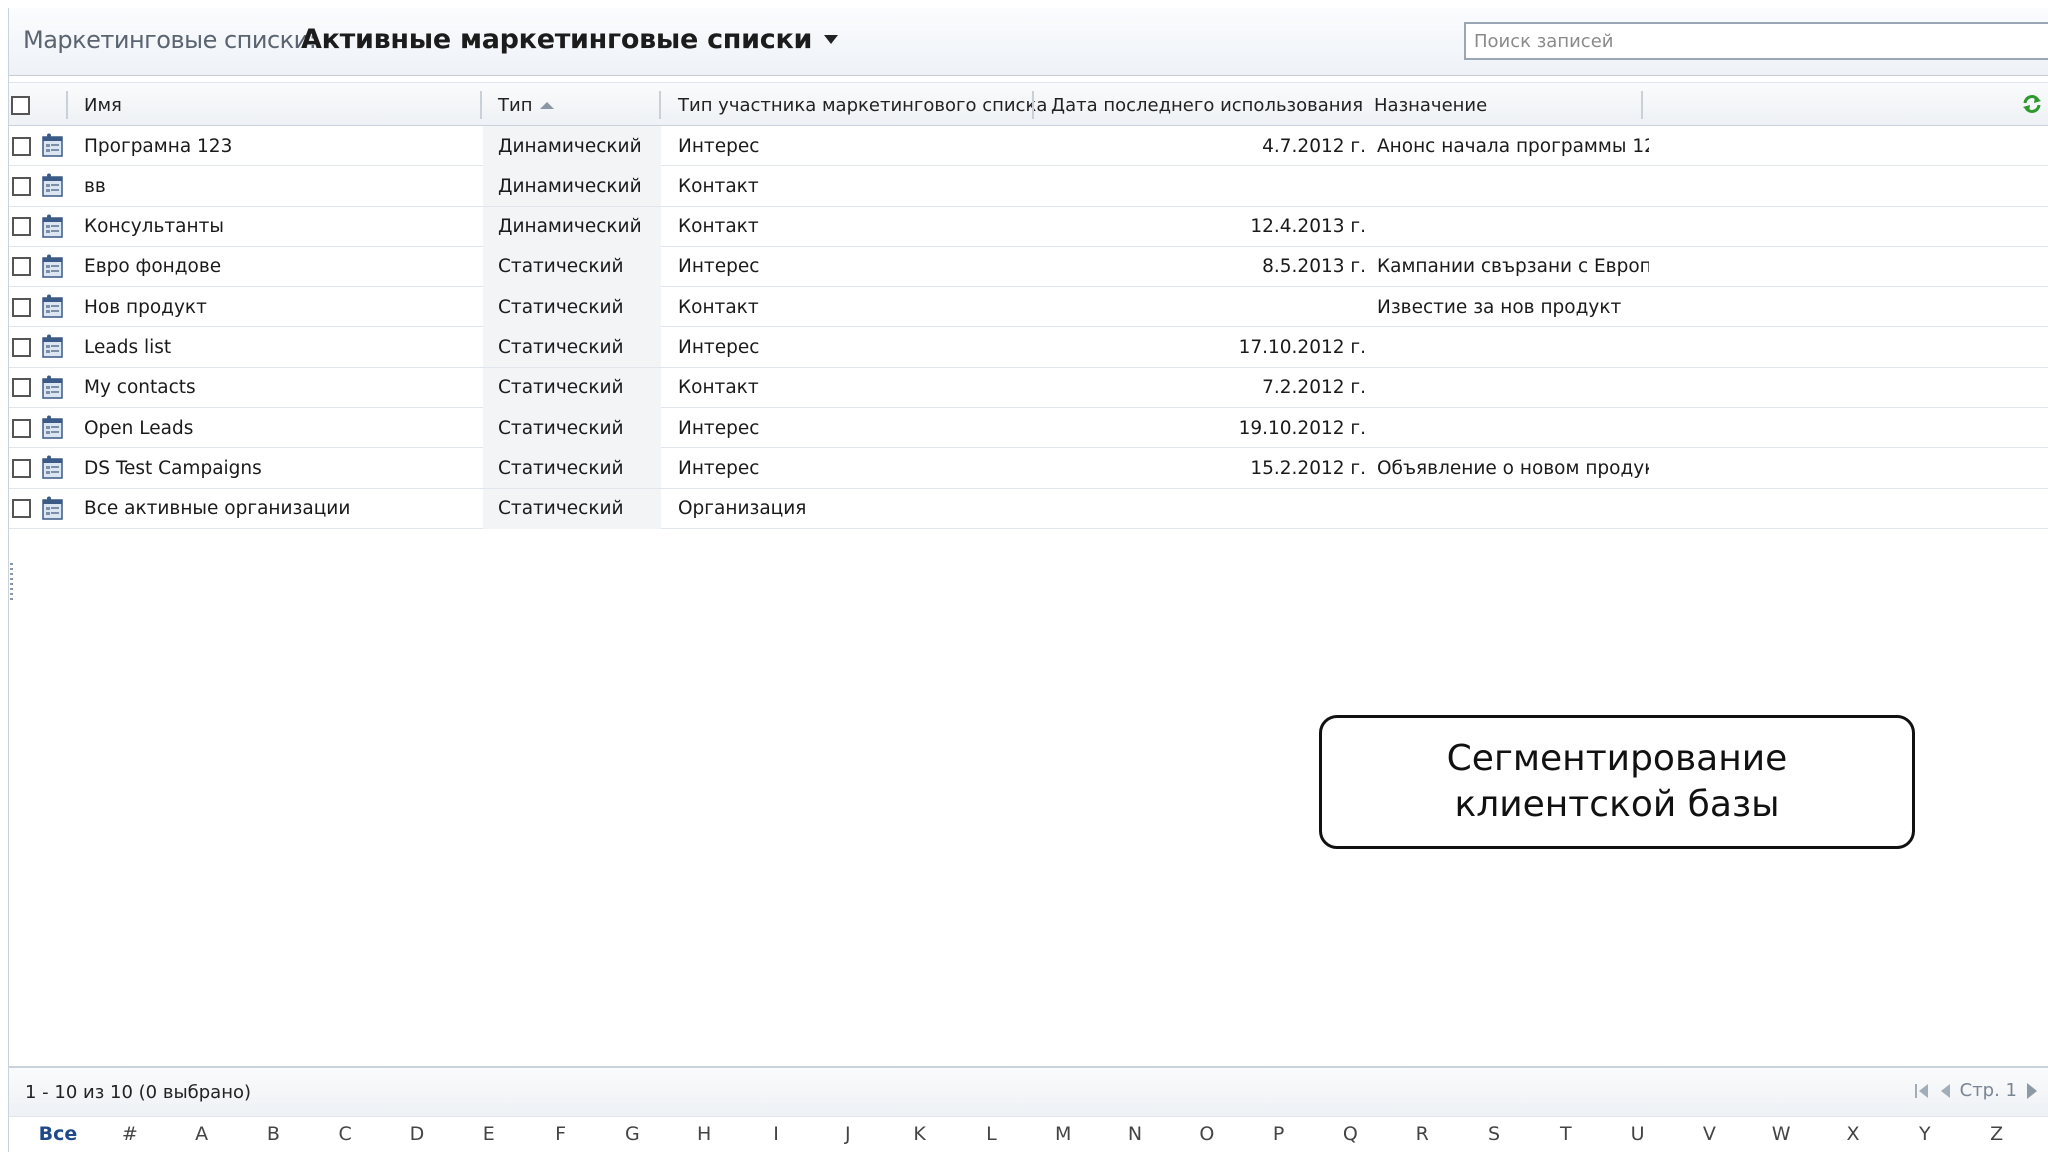  What do you see at coordinates (1422, 1134) in the screenshot?
I see `alphabet-filter-letter: R` at bounding box center [1422, 1134].